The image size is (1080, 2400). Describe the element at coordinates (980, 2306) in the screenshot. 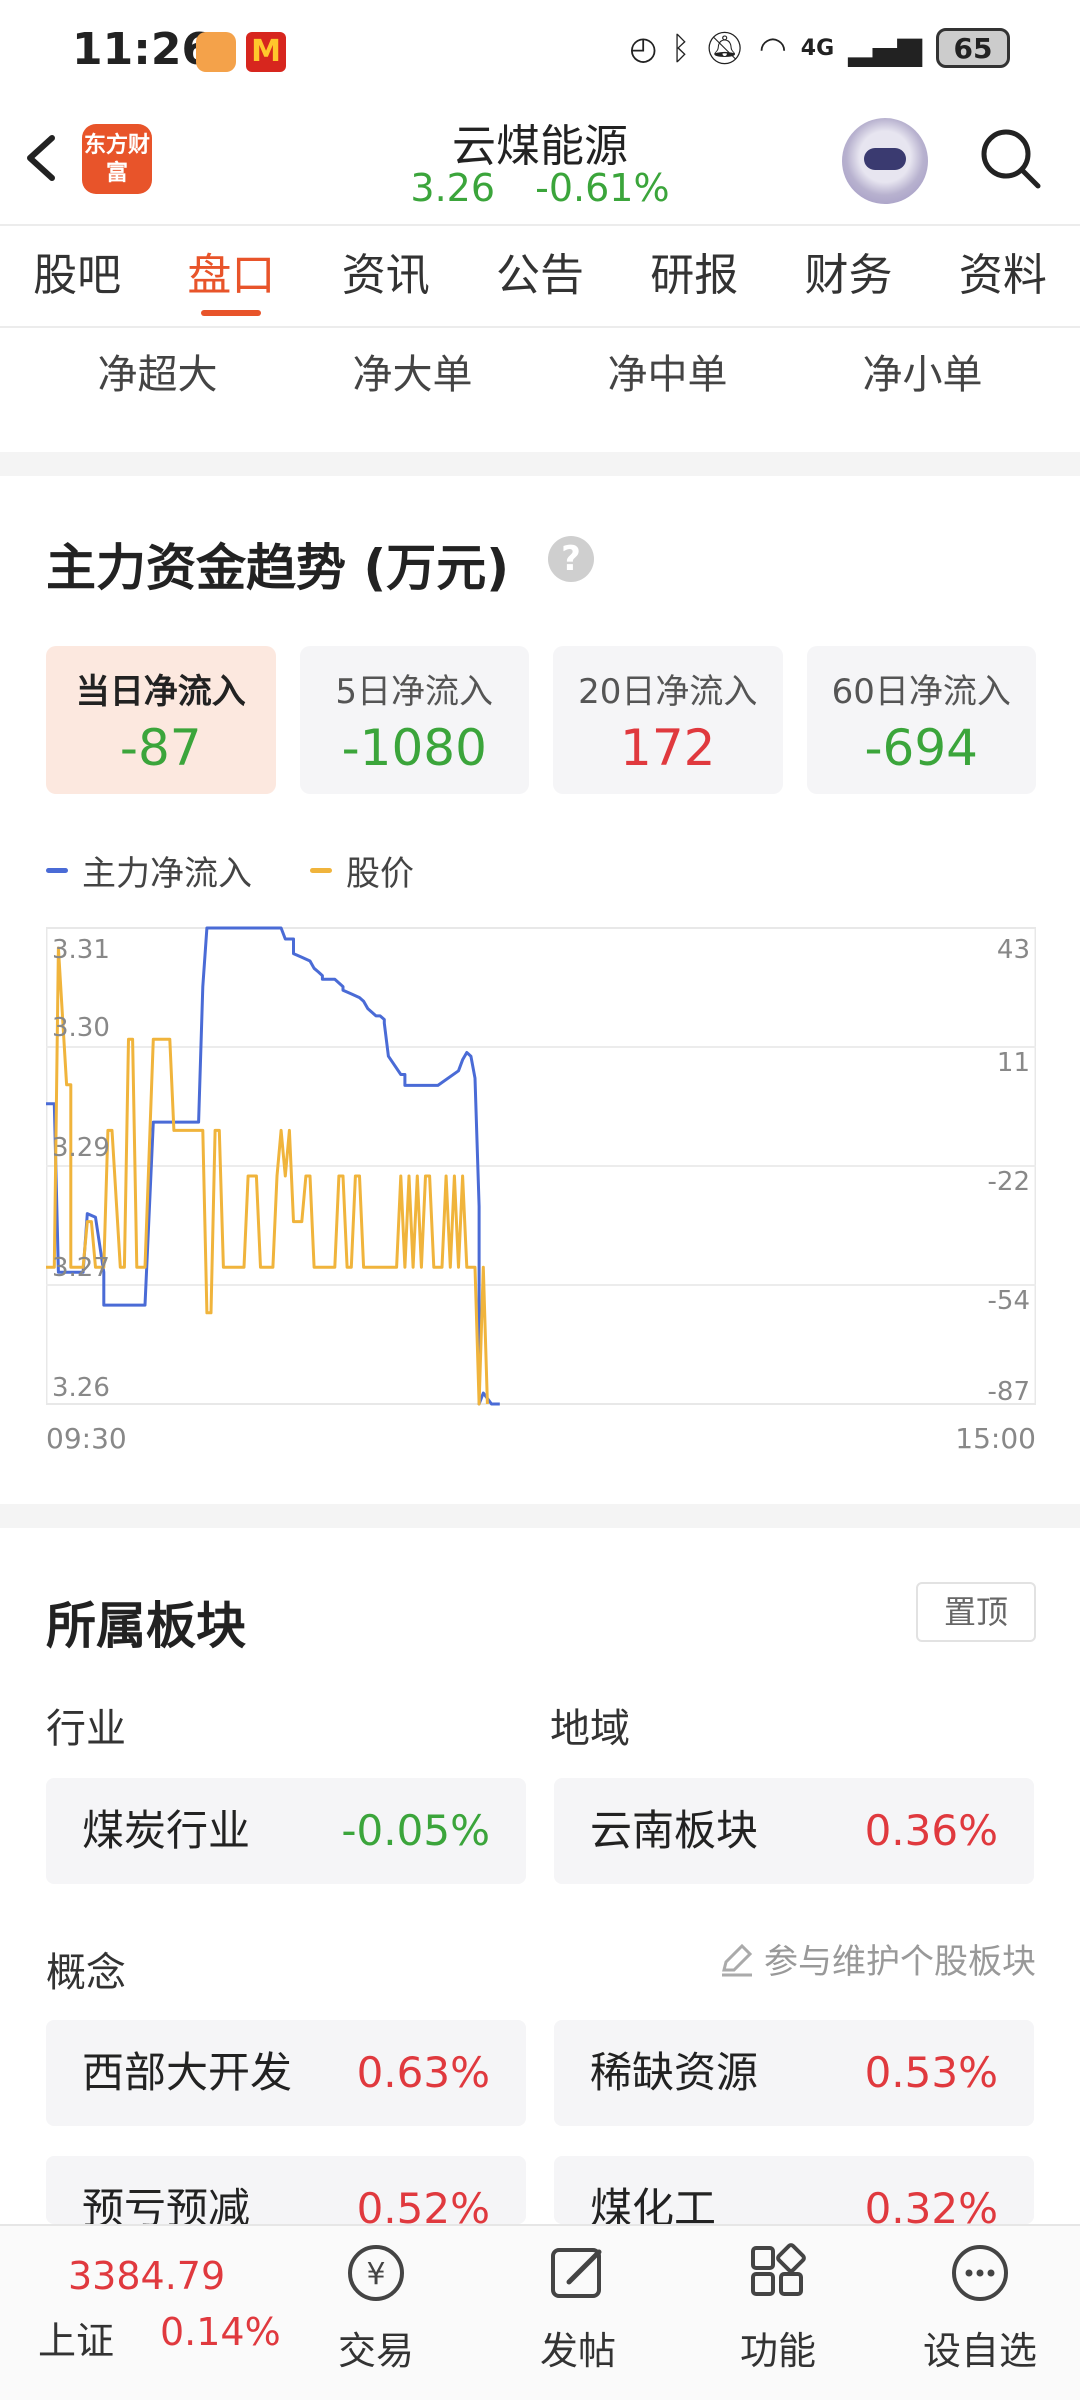

I see `add-watchlist-button: 设自选` at that location.